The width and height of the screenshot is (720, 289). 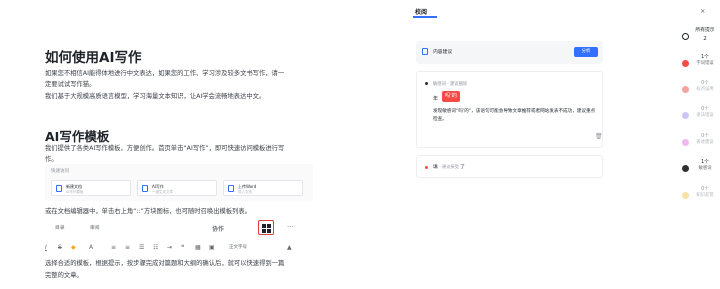 What do you see at coordinates (705, 63) in the screenshot?
I see `category-label: 字词错误` at bounding box center [705, 63].